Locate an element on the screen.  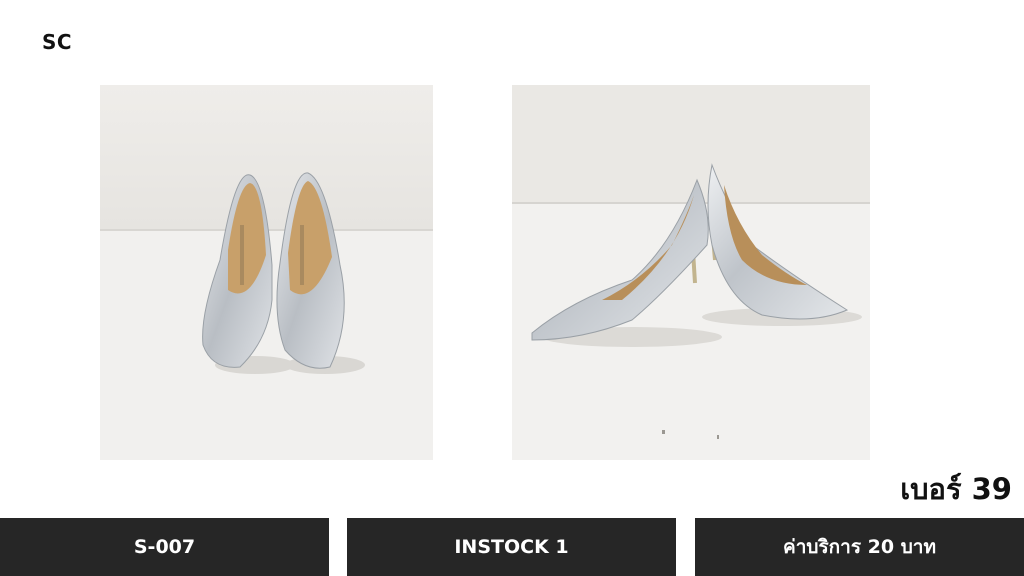
size-label: เบอร์ 39 is located at coordinates (956, 489).